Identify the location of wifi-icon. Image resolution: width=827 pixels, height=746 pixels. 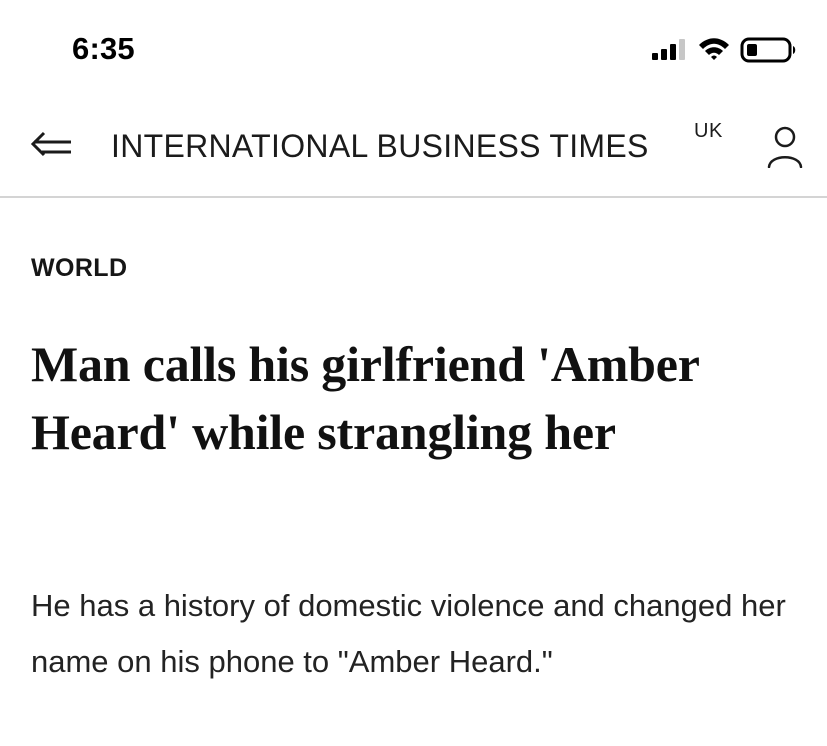
(714, 49).